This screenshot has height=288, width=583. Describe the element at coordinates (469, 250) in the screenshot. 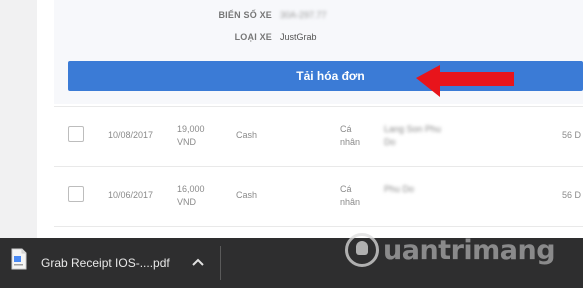

I see `watermark-text: uantrimang` at that location.